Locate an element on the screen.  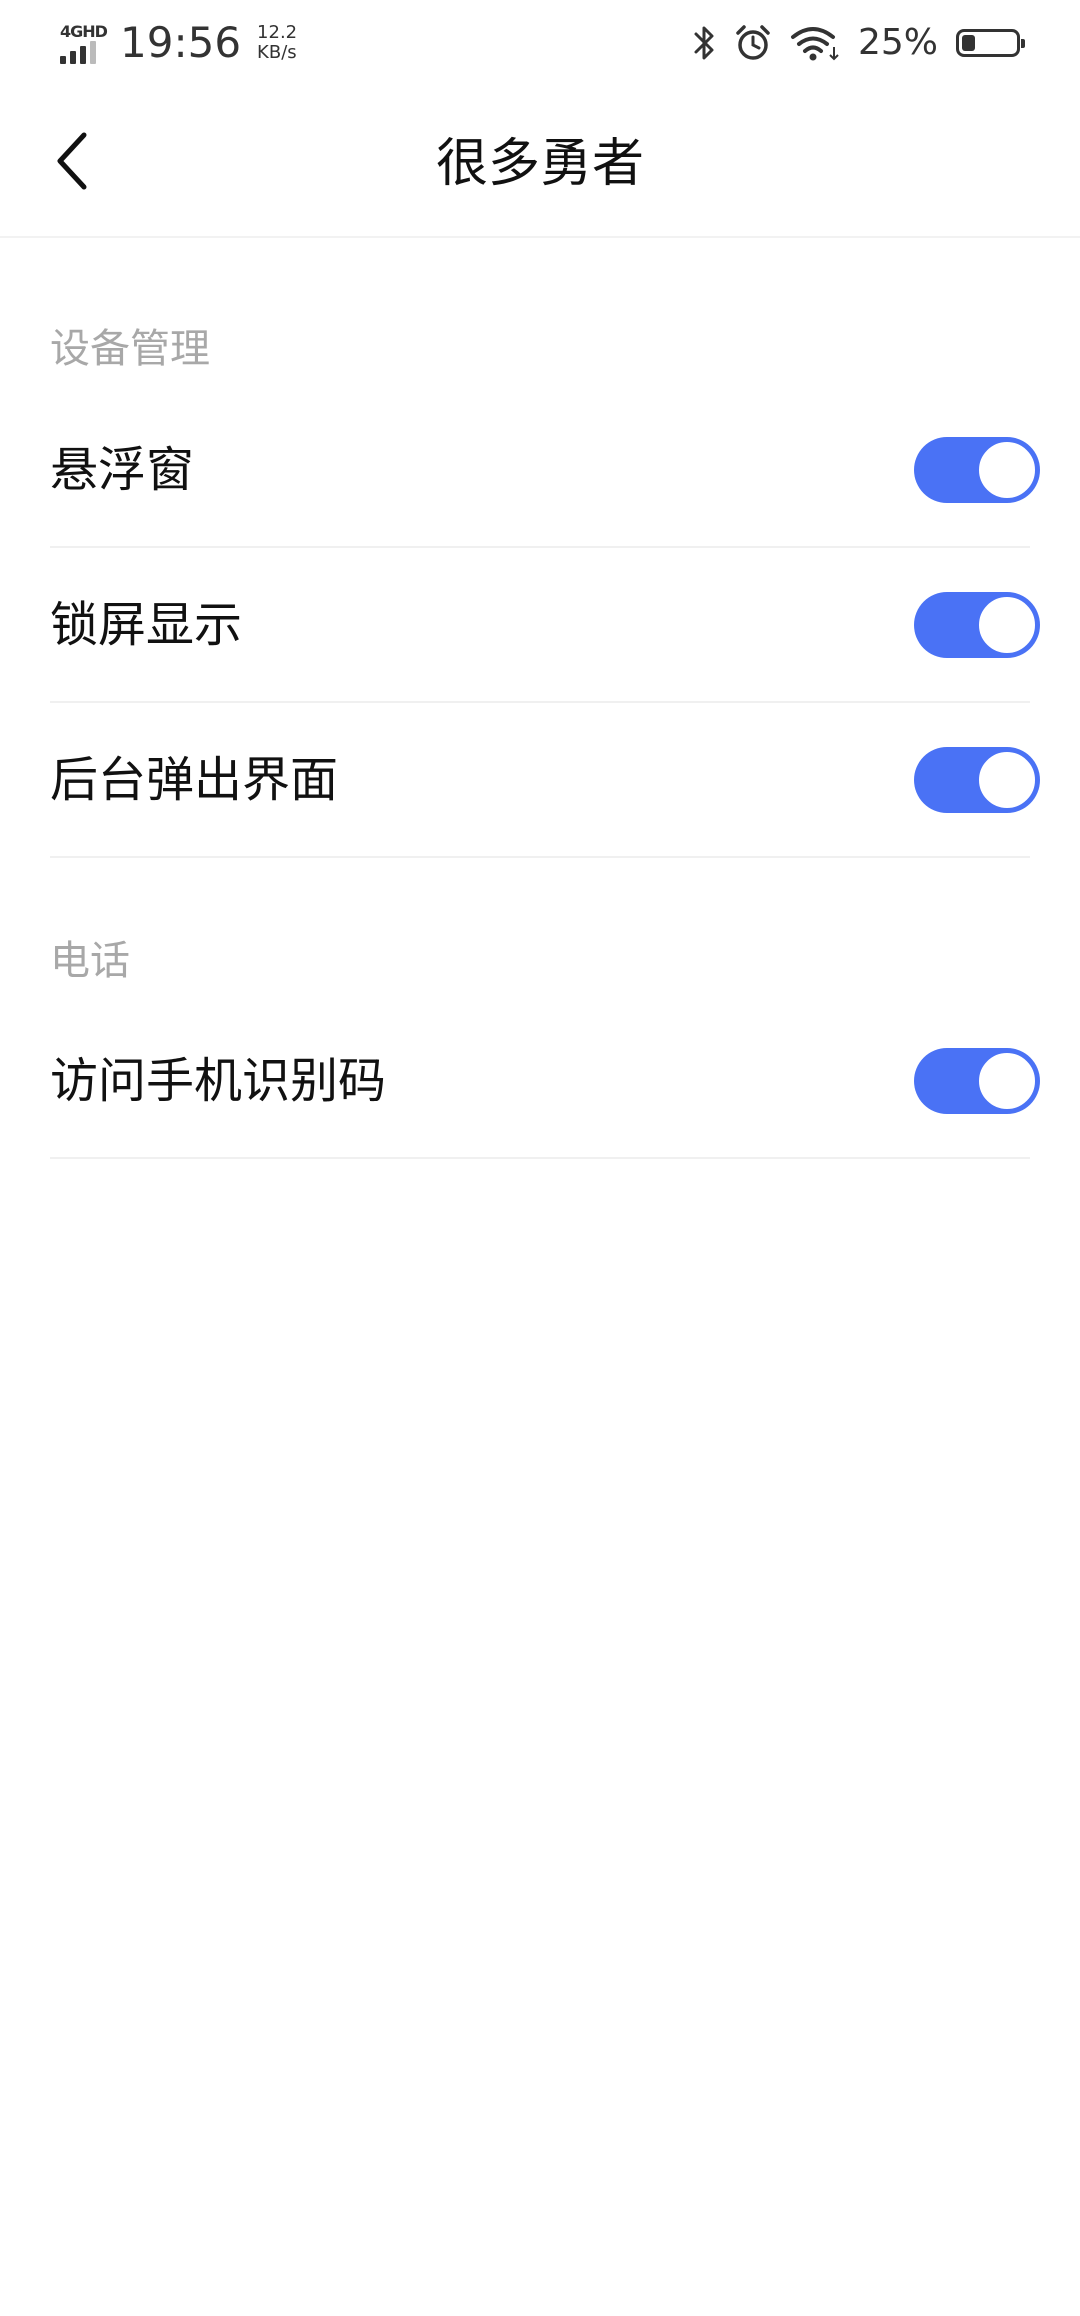
network-speed: 12.2 KB/s is located at coordinates (277, 43).